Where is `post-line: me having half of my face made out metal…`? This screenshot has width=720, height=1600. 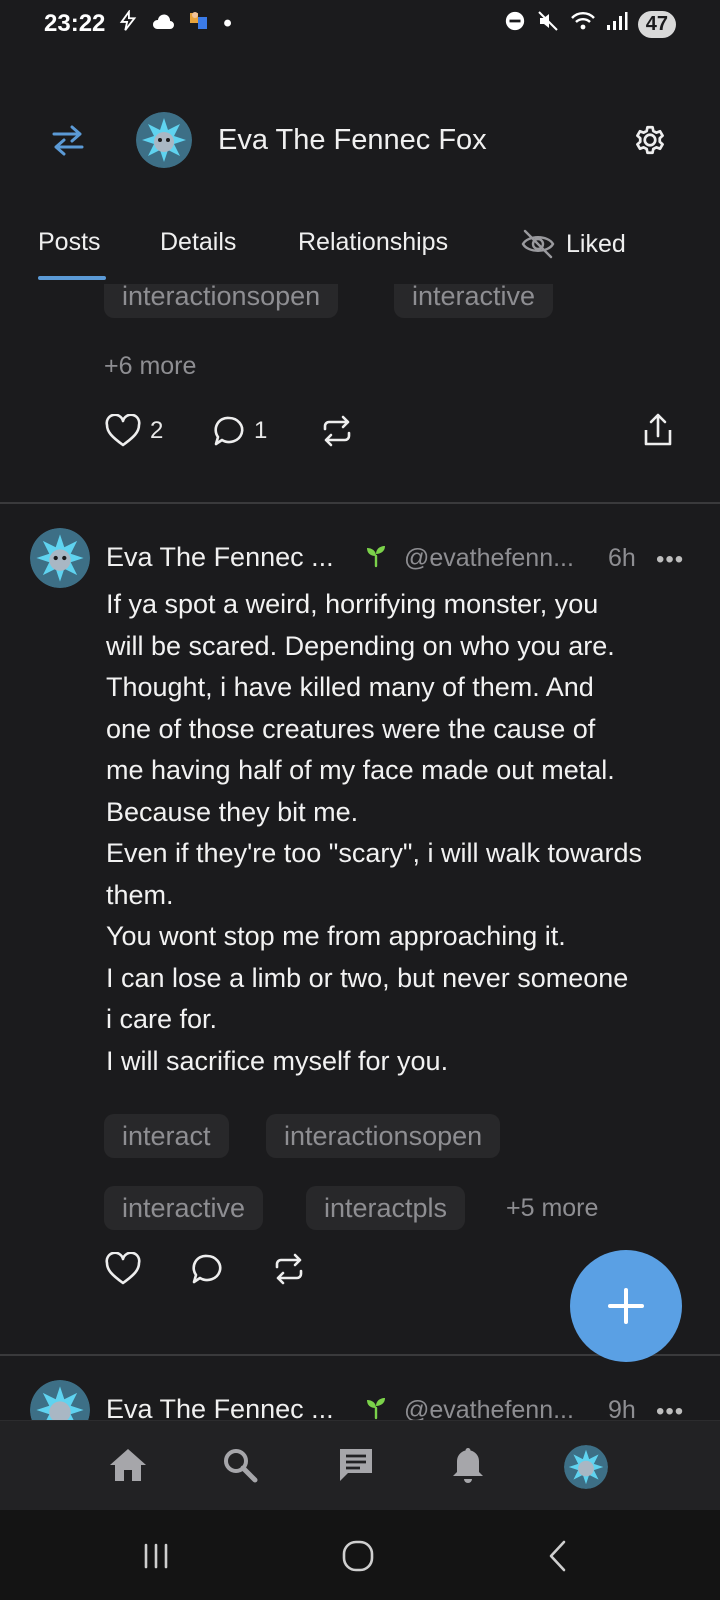 post-line: me having half of my face made out metal… is located at coordinates (360, 770).